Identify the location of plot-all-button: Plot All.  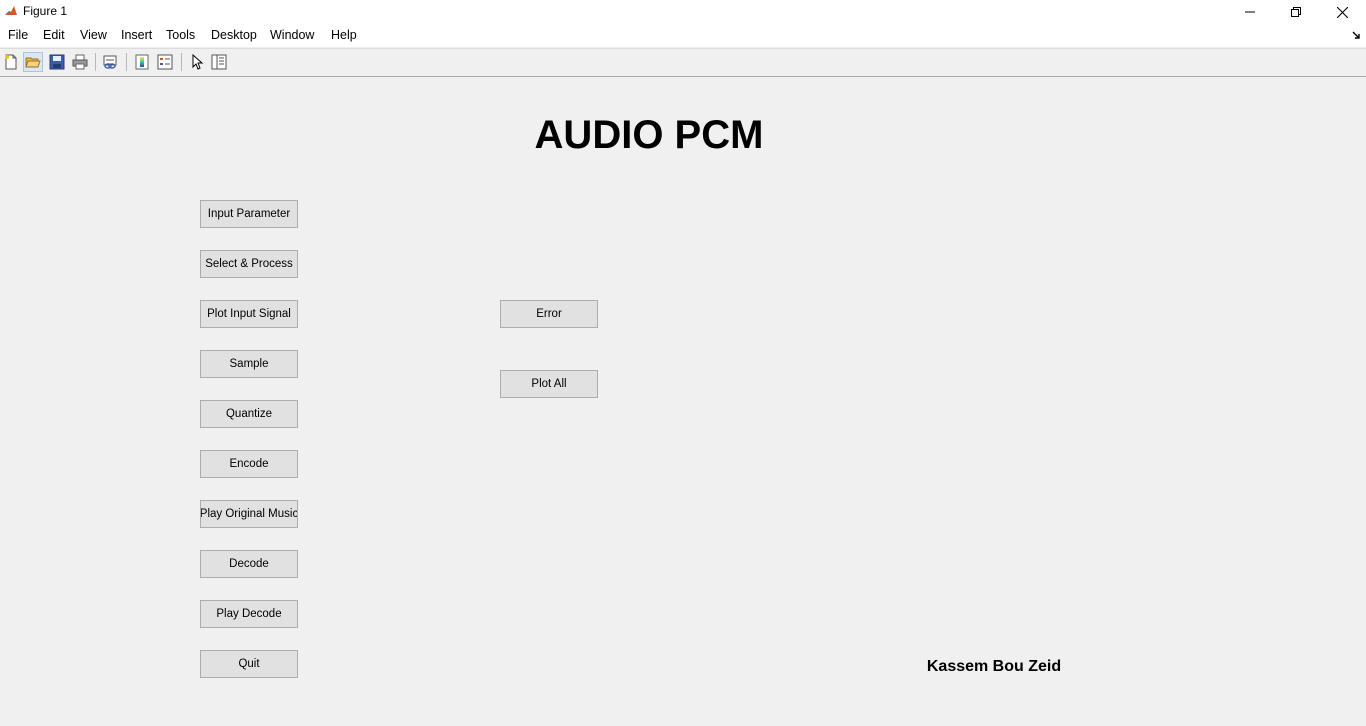
(549, 384).